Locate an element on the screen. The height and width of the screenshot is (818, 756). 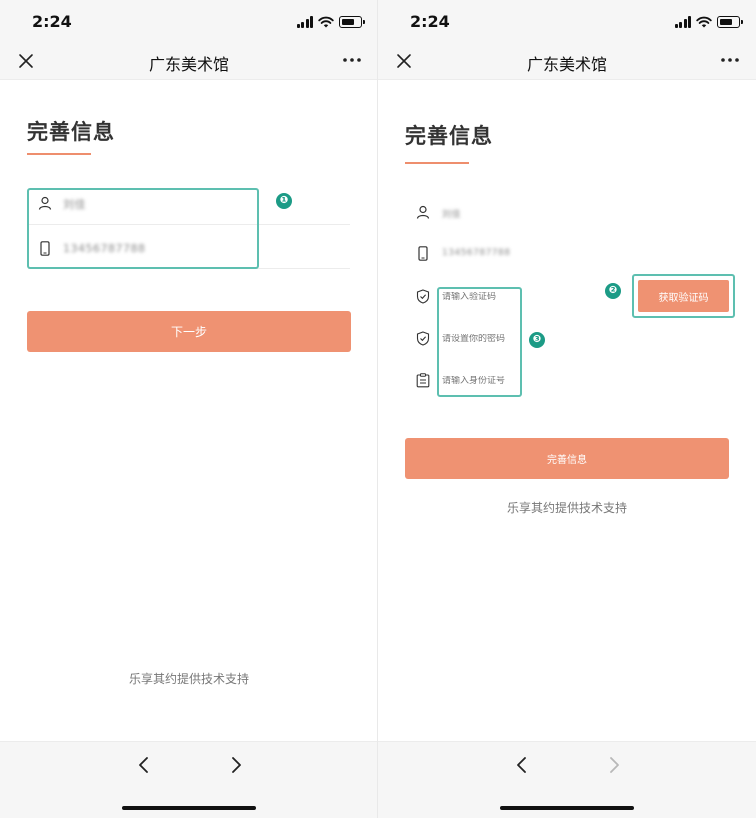
id-card-icon is located at coordinates (423, 380).